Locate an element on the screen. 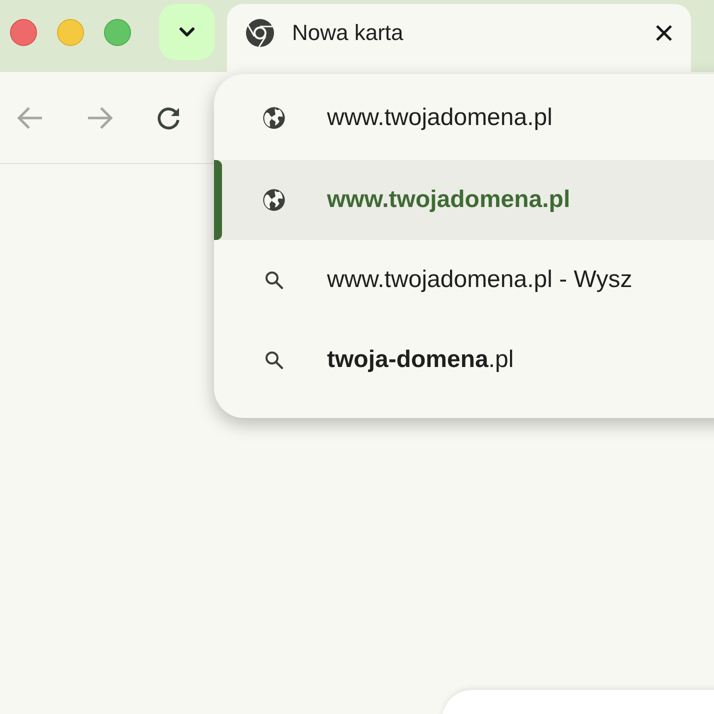 This screenshot has width=714, height=714. forward-arrow-icon is located at coordinates (100, 117).